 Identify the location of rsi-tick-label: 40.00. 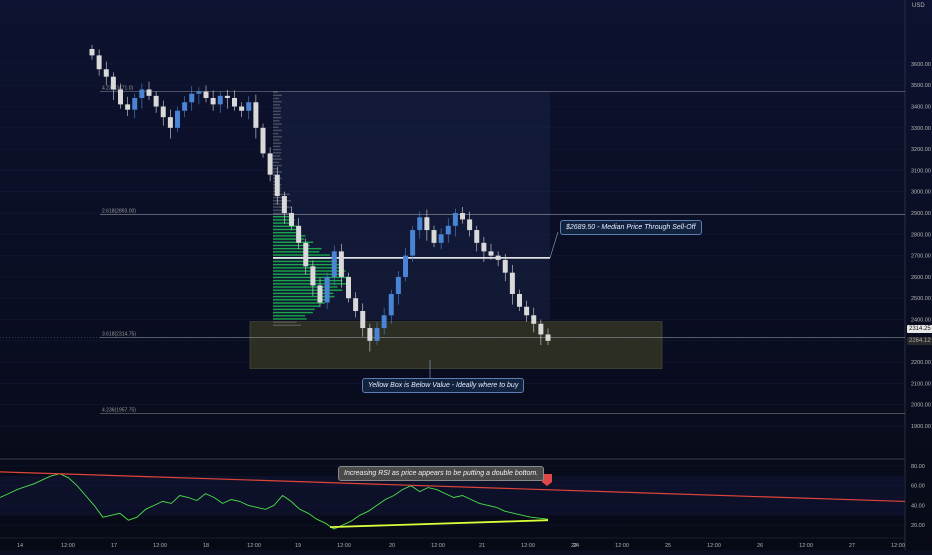
(918, 506).